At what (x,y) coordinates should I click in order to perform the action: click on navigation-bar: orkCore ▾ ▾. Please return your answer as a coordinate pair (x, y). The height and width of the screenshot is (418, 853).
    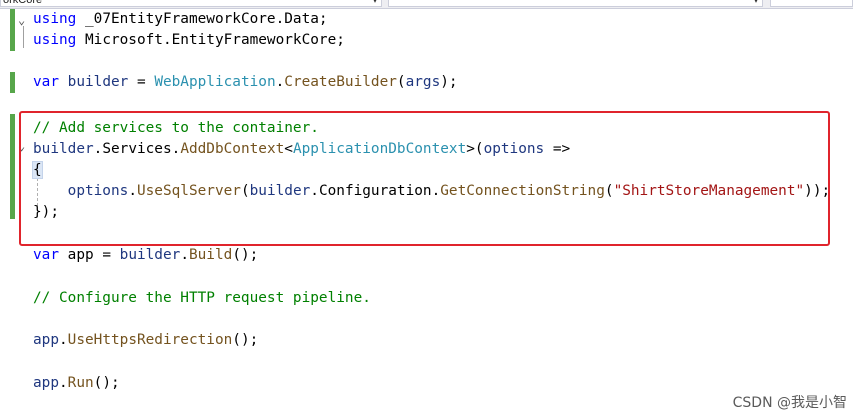
    Looking at the image, I should click on (426, 4).